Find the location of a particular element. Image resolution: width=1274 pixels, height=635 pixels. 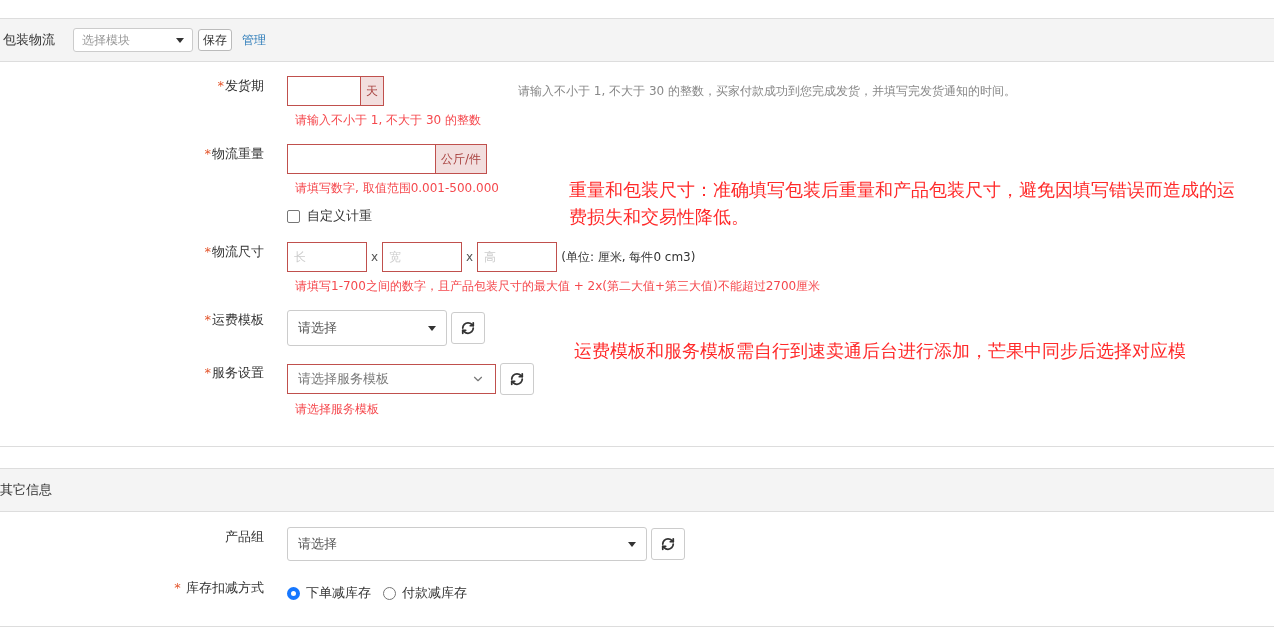

error-message: 请填写1-700之间的数字，且产品包装尺寸的最大值 + 2x(第二大值+第三大值)不能超过2700厘米 is located at coordinates (558, 286).